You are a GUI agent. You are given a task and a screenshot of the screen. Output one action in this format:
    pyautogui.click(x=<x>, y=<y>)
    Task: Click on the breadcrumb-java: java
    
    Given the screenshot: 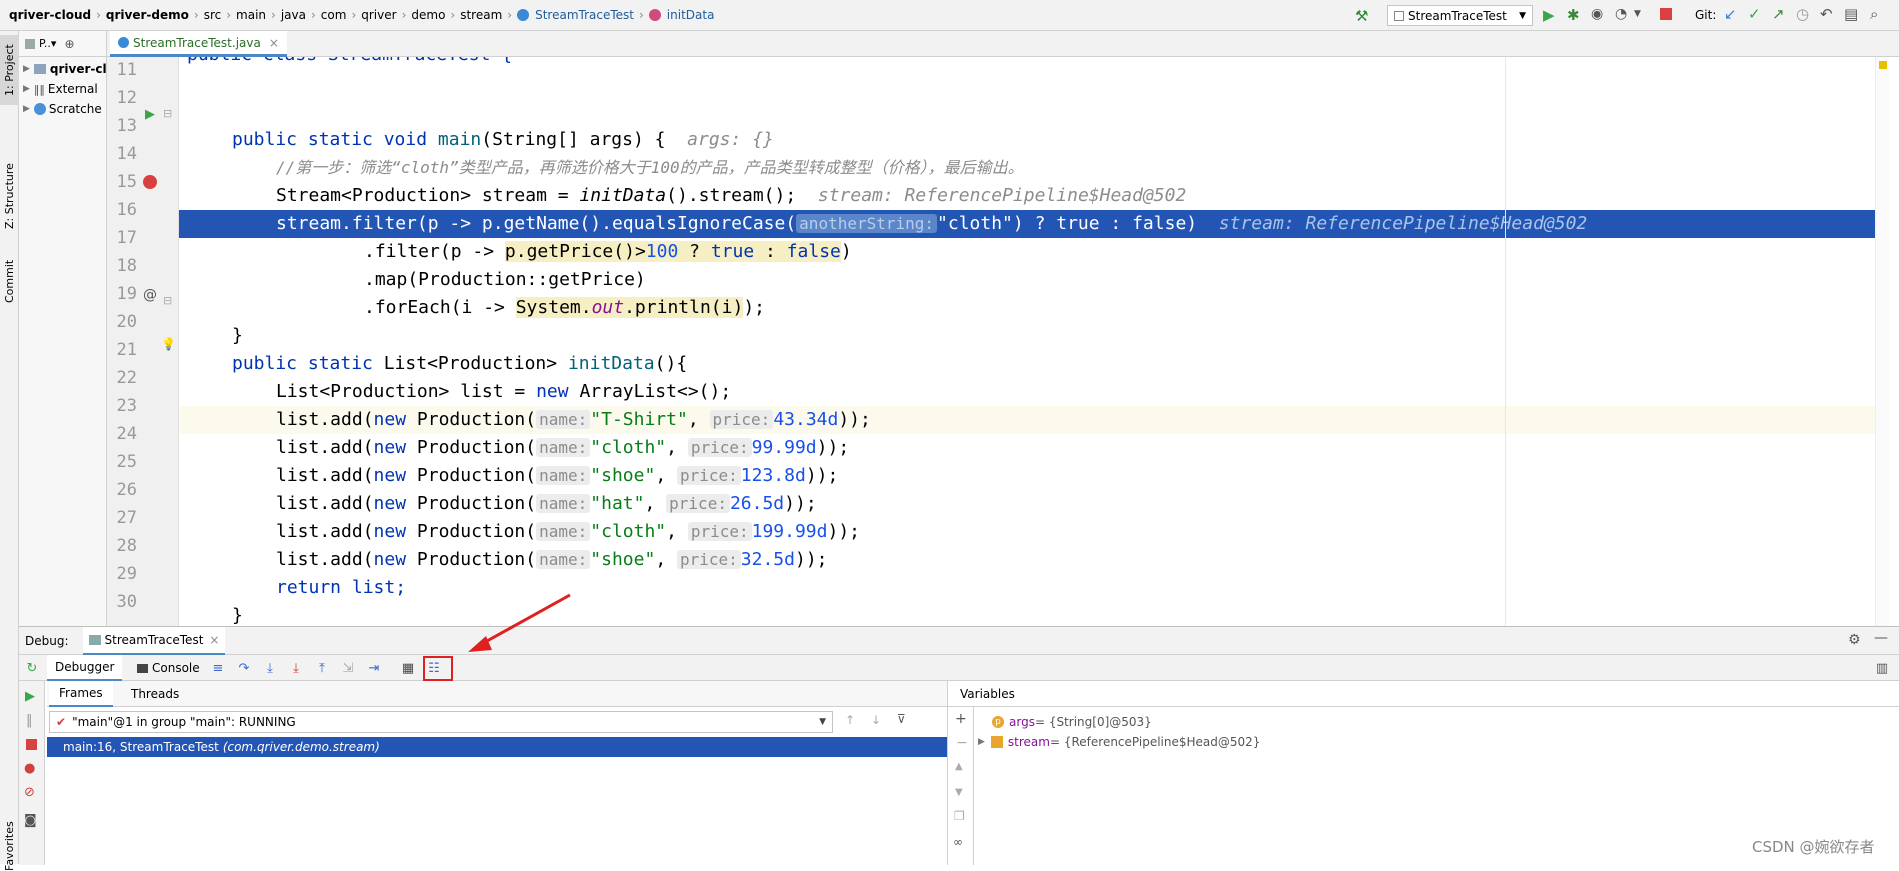 What is the action you would take?
    pyautogui.click(x=293, y=15)
    